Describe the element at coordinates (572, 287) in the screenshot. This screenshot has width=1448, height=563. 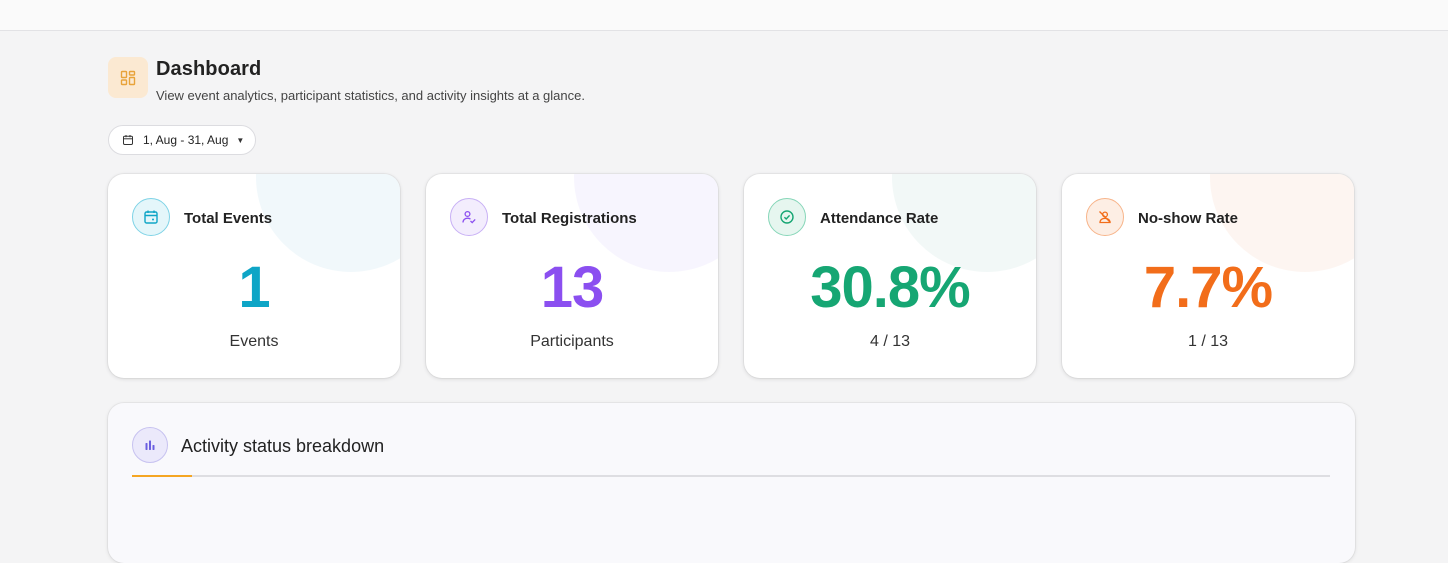
I see `card-value: 13` at that location.